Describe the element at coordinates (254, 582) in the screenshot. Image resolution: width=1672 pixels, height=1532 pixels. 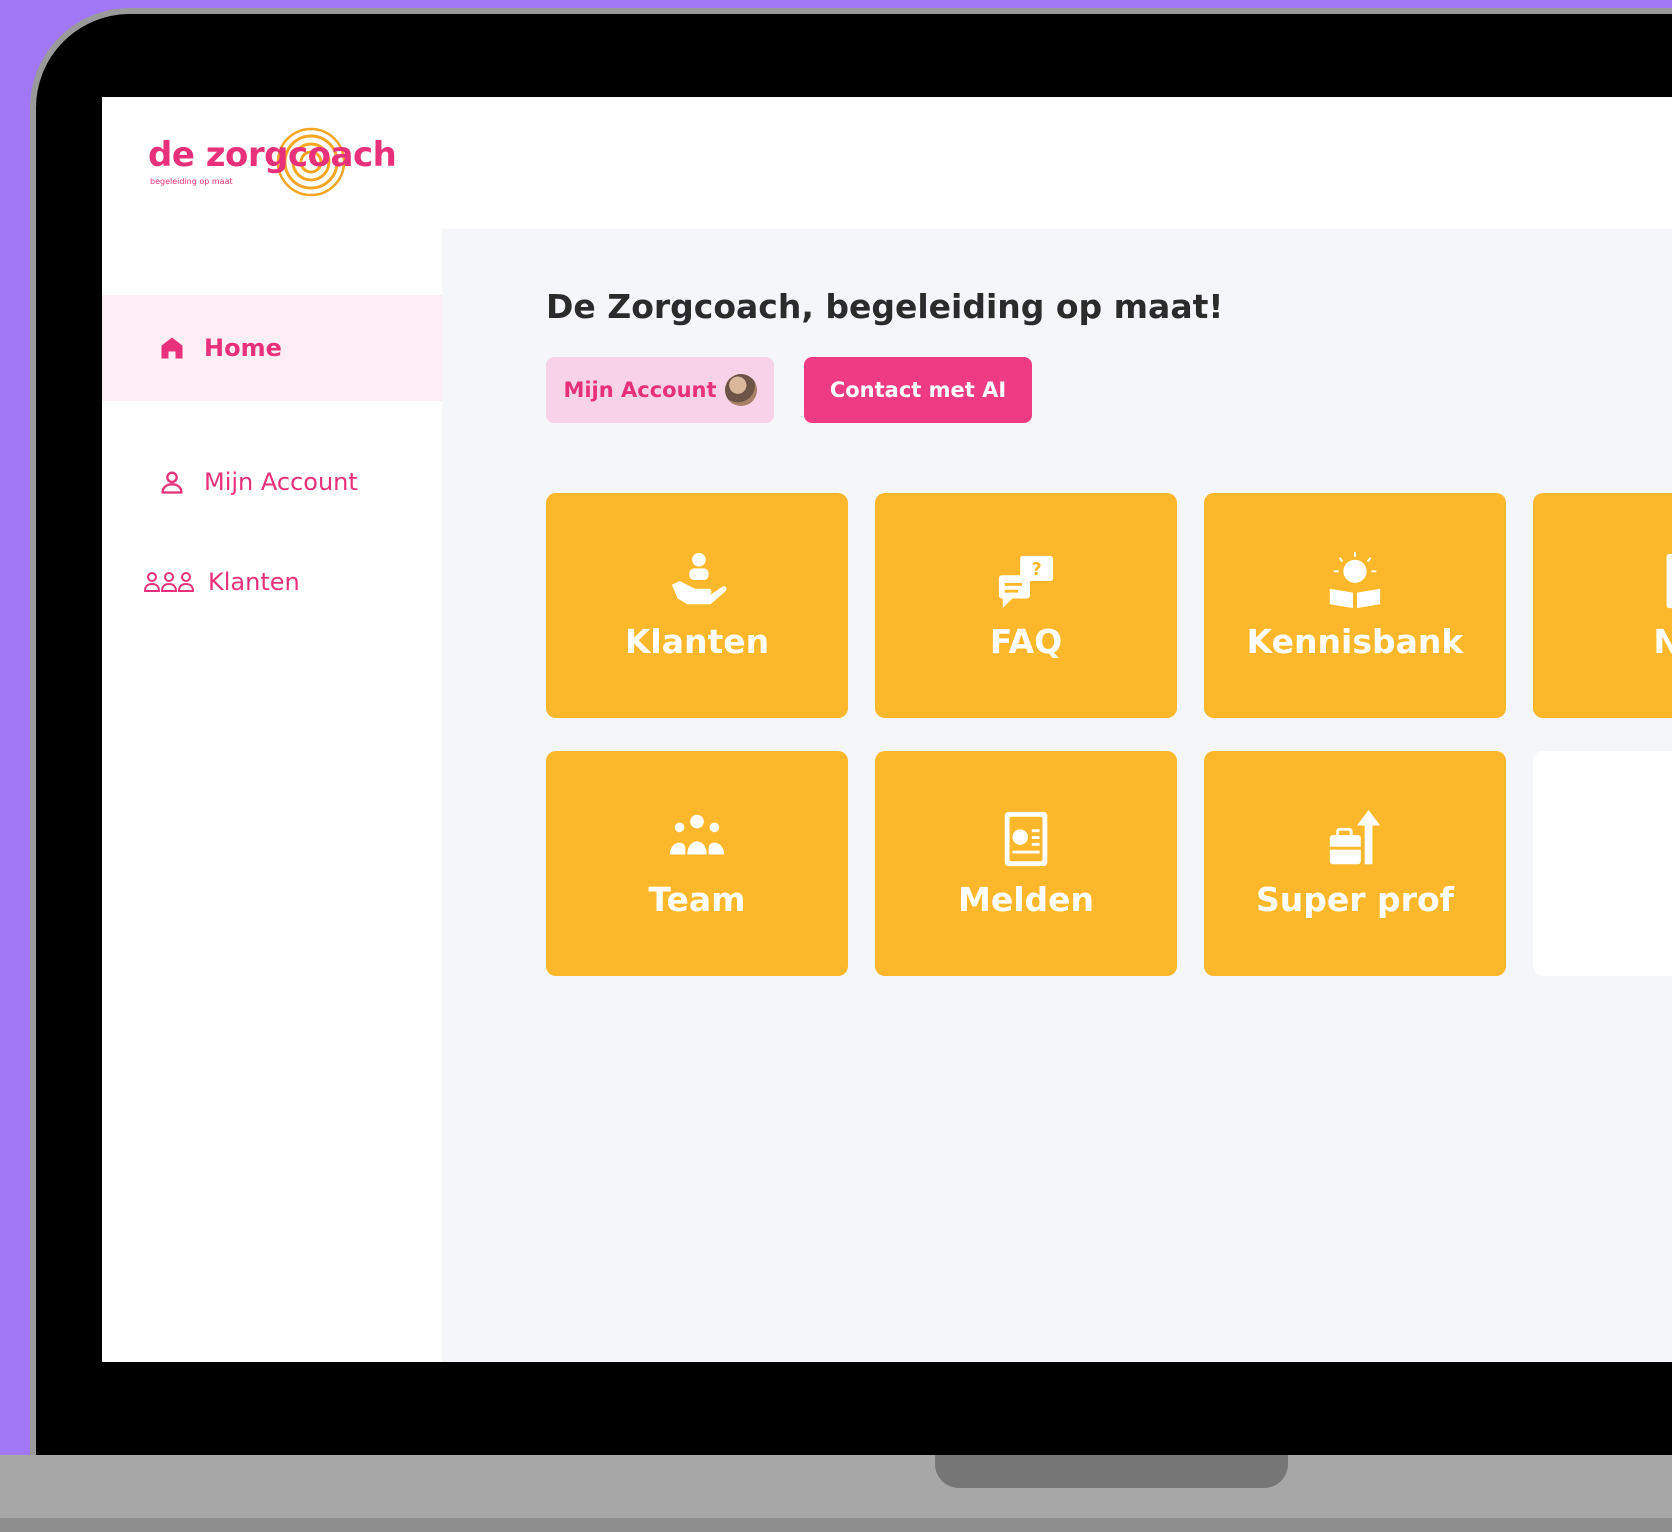
I see `sidebar-item-label: Klanten` at that location.